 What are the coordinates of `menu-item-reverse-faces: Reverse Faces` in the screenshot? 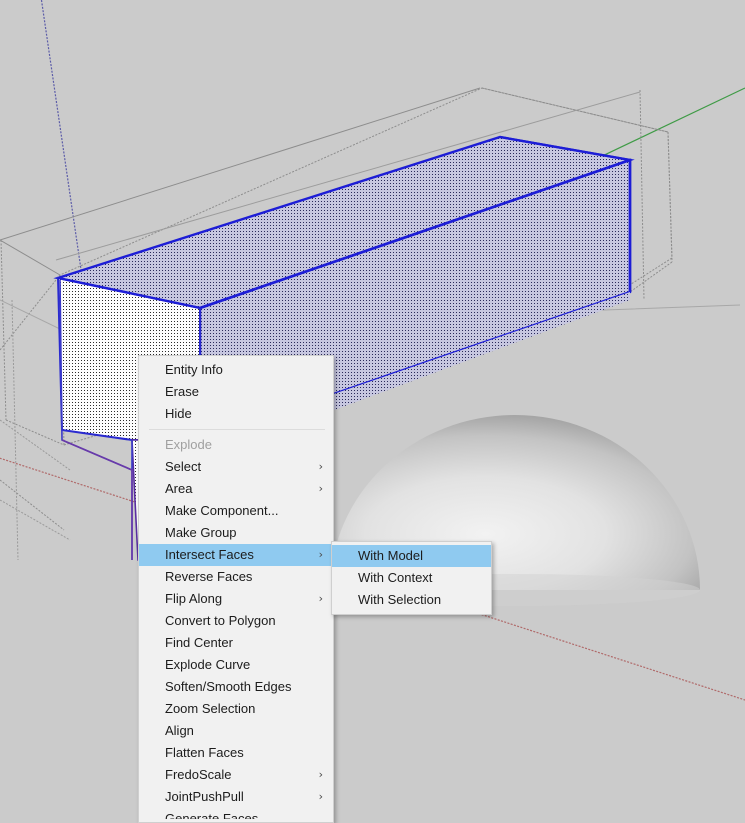 It's located at (236, 577).